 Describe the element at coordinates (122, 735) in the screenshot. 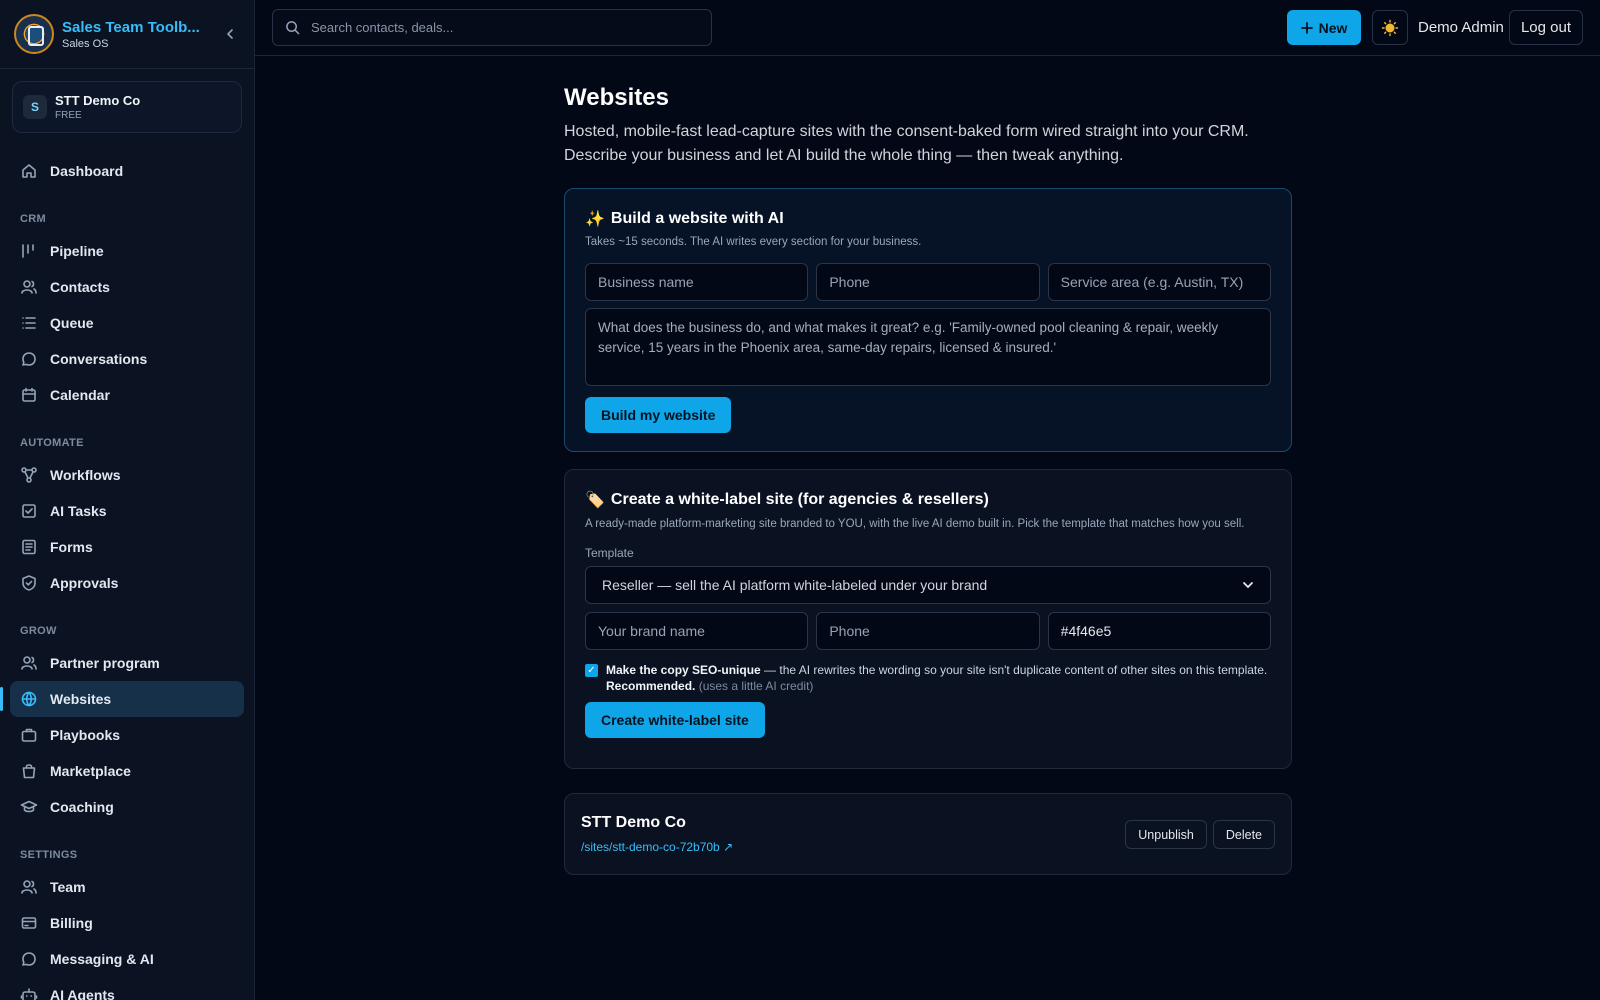

I see `sidebar-item-playbooks: Playbooks` at that location.